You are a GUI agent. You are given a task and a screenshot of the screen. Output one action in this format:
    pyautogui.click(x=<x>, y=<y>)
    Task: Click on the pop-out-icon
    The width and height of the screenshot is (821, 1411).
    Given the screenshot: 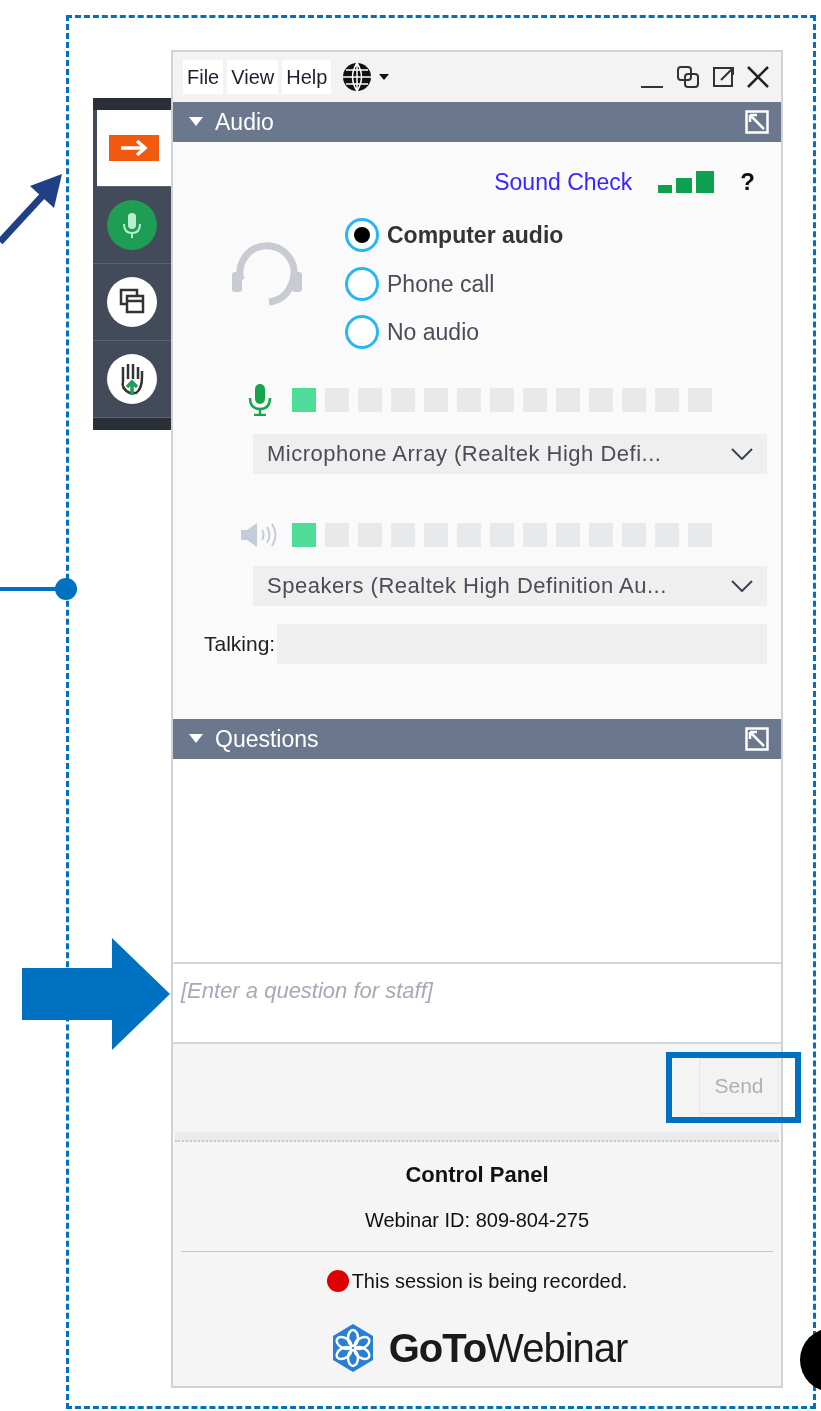 What is the action you would take?
    pyautogui.click(x=724, y=77)
    